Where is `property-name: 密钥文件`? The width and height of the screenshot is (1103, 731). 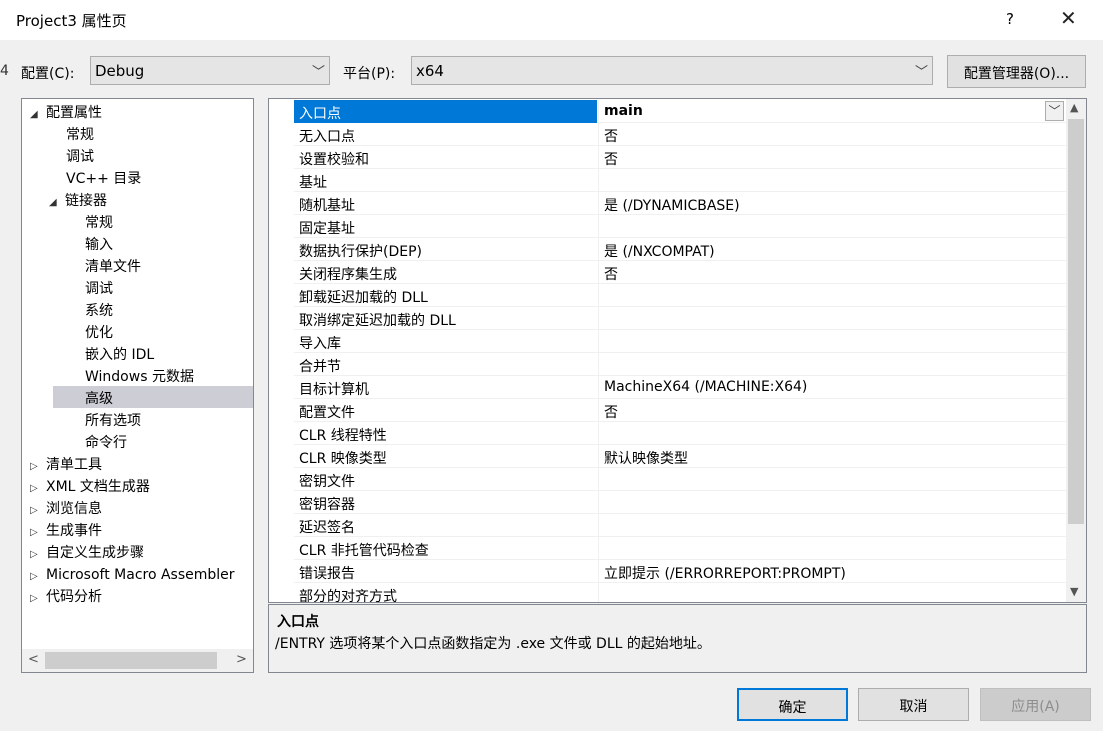 property-name: 密钥文件 is located at coordinates (327, 482).